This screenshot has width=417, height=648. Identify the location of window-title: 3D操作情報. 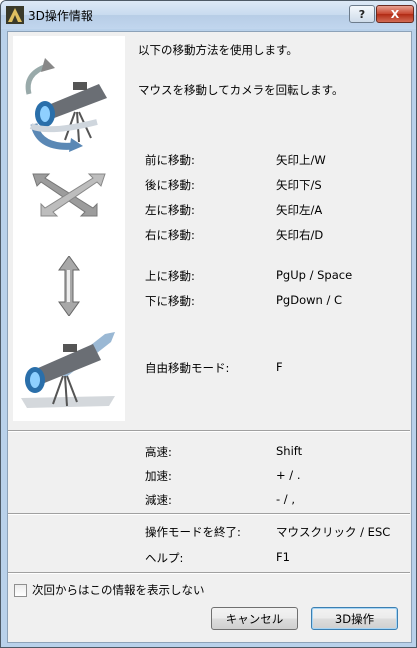
(60, 16).